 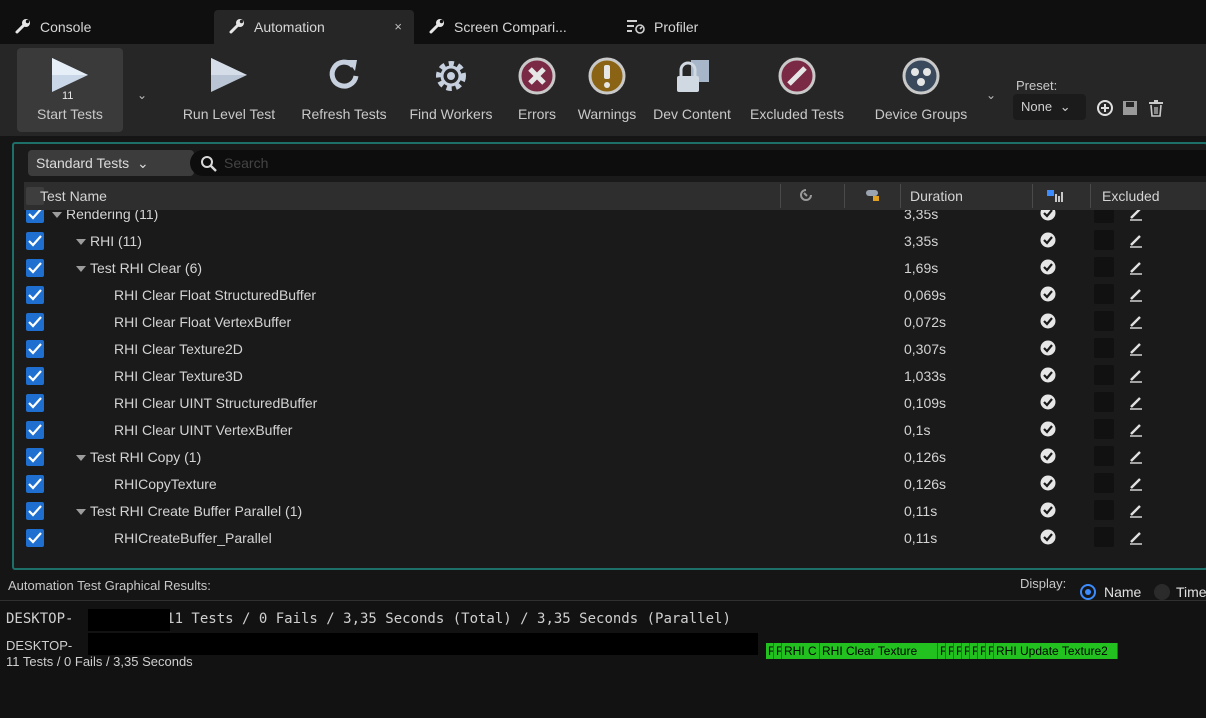 I want to click on find-workers-button: Find Workers, so click(x=451, y=90).